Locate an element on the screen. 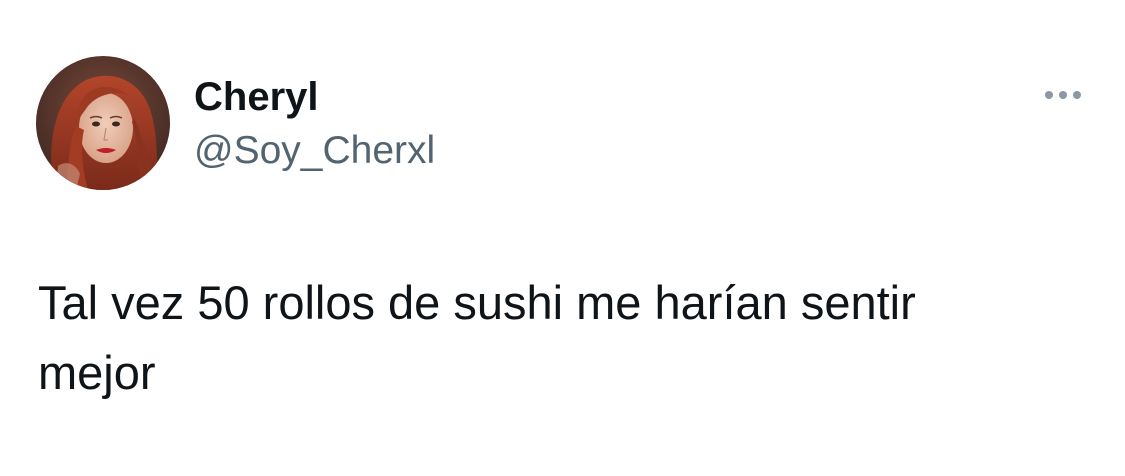 The width and height of the screenshot is (1125, 476). profile-photo is located at coordinates (103, 123).